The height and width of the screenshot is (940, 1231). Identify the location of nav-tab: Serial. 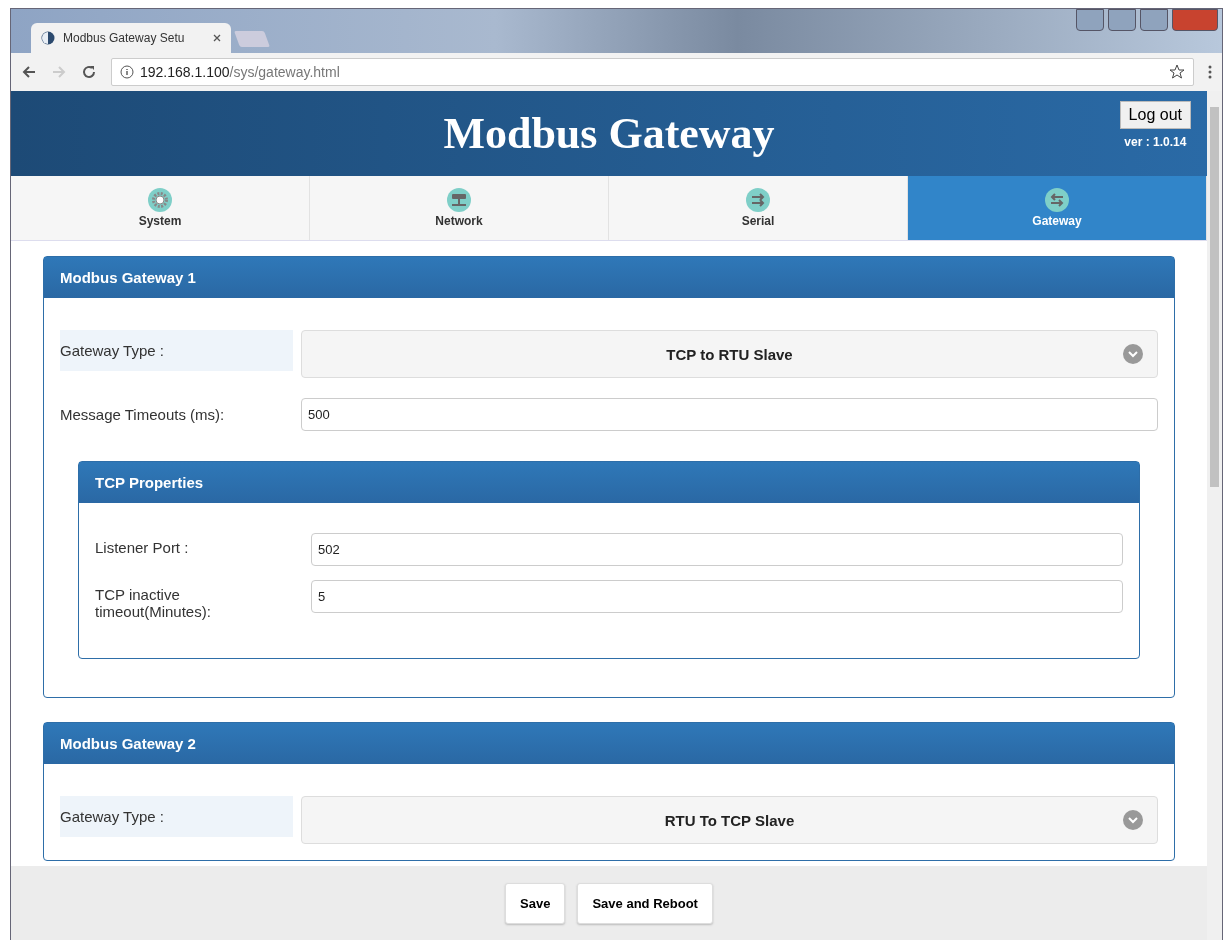
(758, 208).